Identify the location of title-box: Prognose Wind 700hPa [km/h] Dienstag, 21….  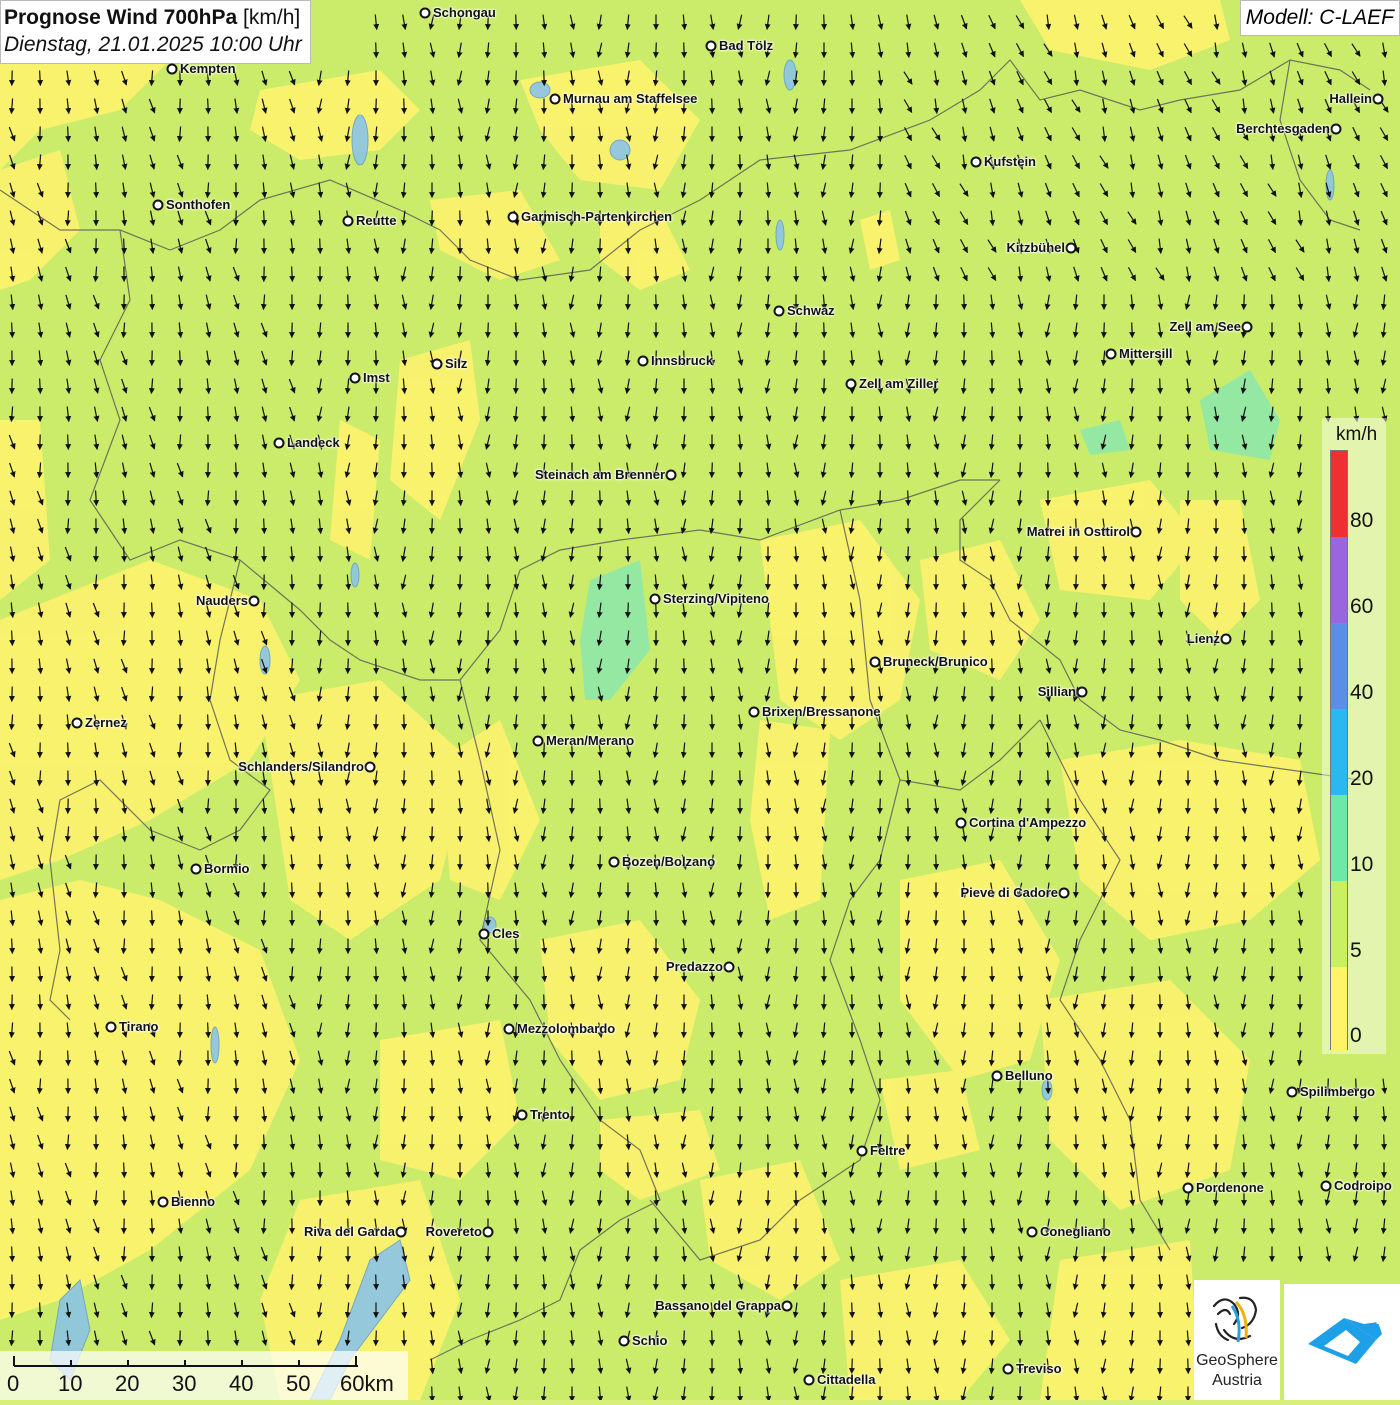
(155, 32).